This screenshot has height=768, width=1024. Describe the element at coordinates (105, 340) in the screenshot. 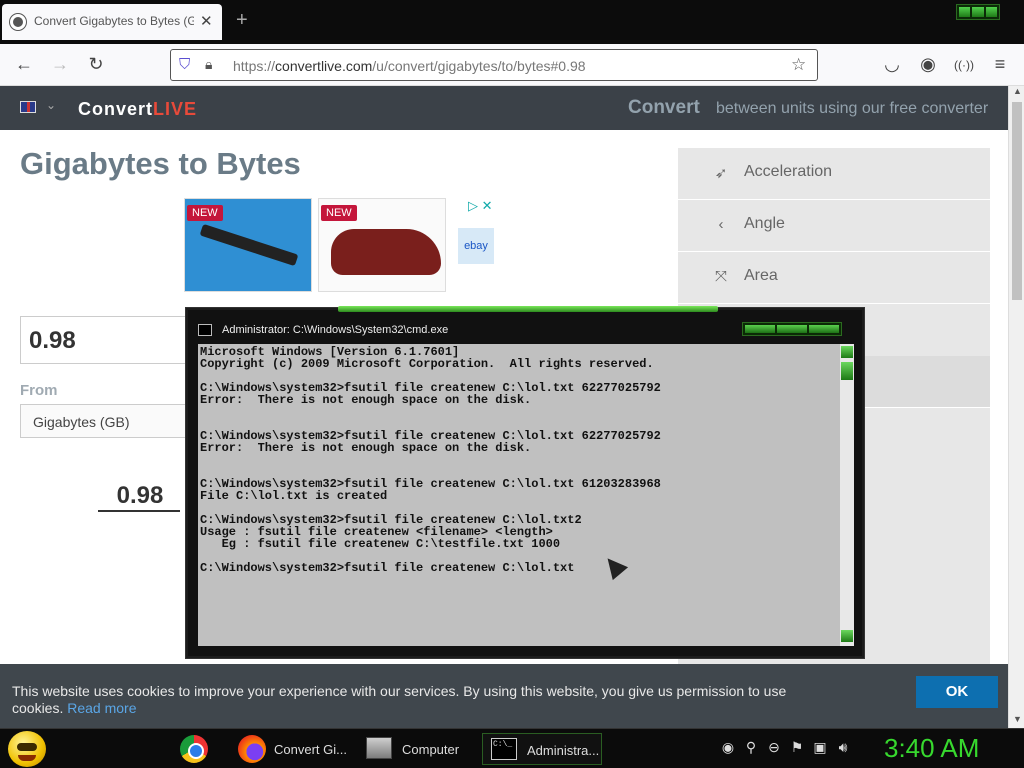

I see `value-input: 0.98` at that location.